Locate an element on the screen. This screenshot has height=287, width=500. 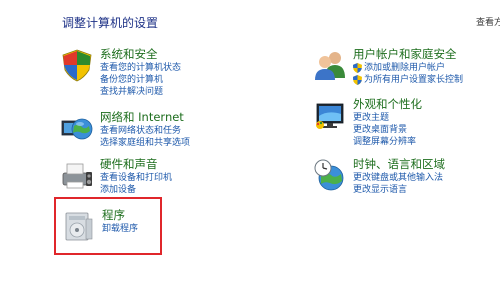
view-by-link: 查看方 is located at coordinates (488, 21).